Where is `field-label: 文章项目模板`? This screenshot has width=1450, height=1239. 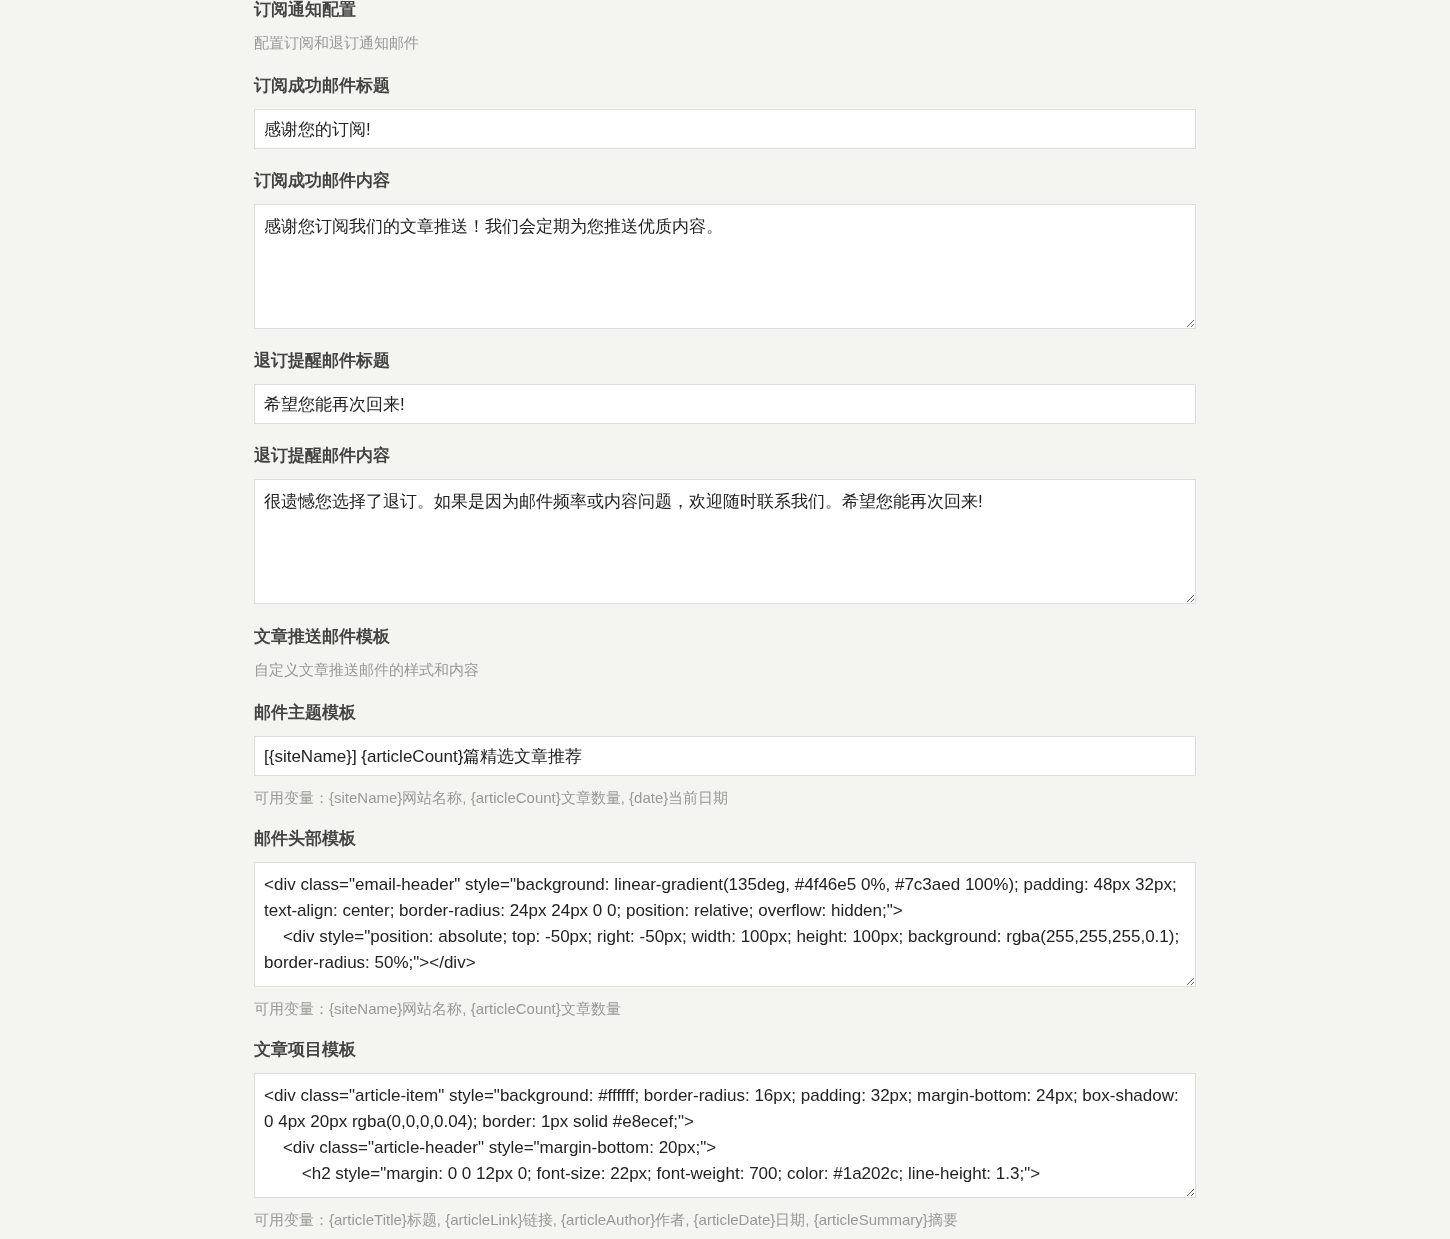
field-label: 文章项目模板 is located at coordinates (305, 1050).